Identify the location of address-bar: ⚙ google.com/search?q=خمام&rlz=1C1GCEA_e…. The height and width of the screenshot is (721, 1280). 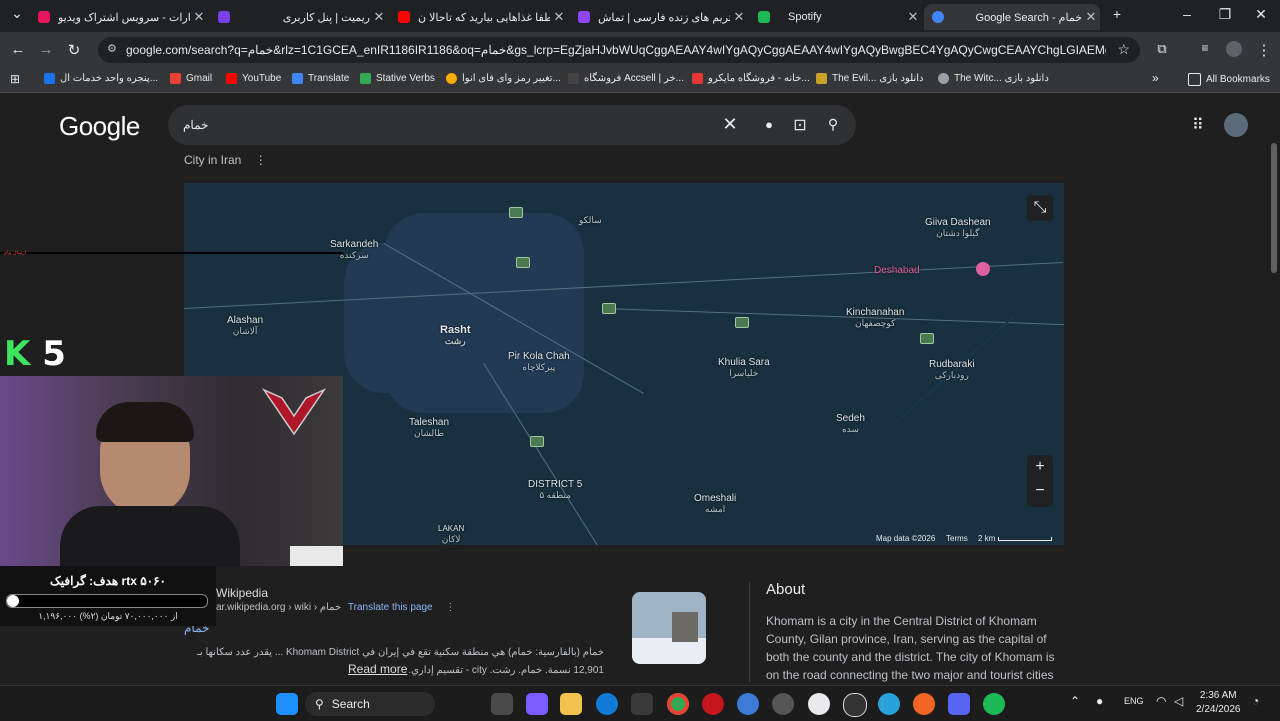
(619, 50).